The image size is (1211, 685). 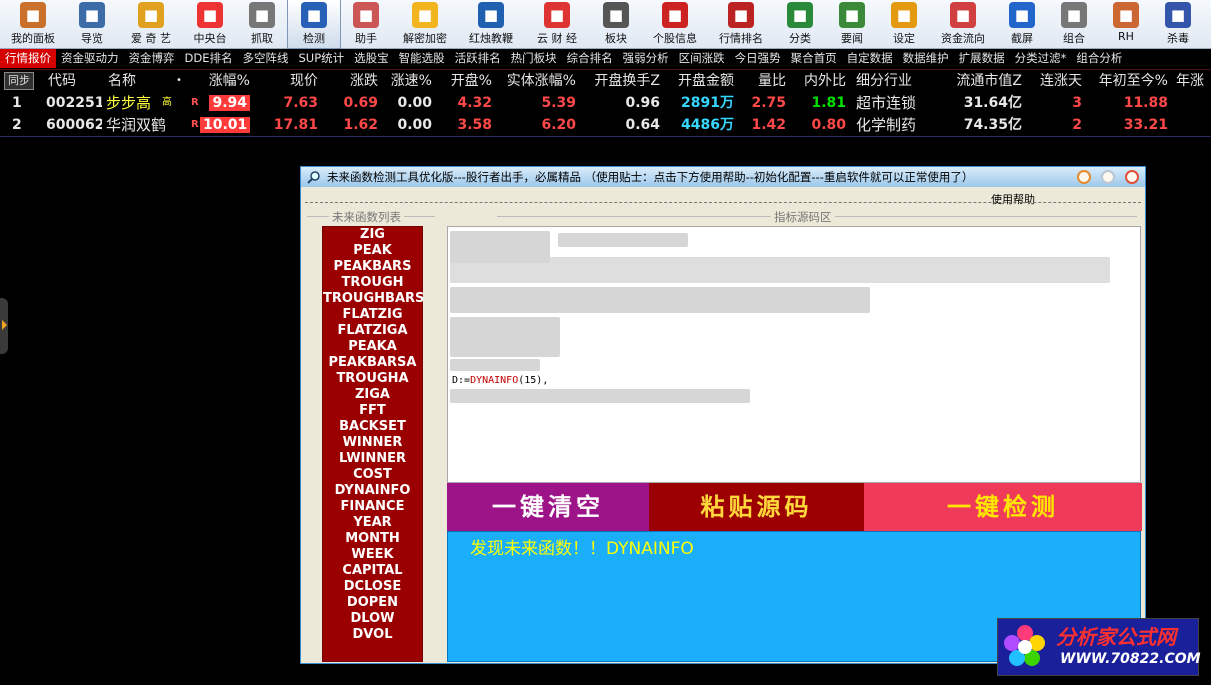 I want to click on tab-6: 选股宝, so click(x=371, y=58).